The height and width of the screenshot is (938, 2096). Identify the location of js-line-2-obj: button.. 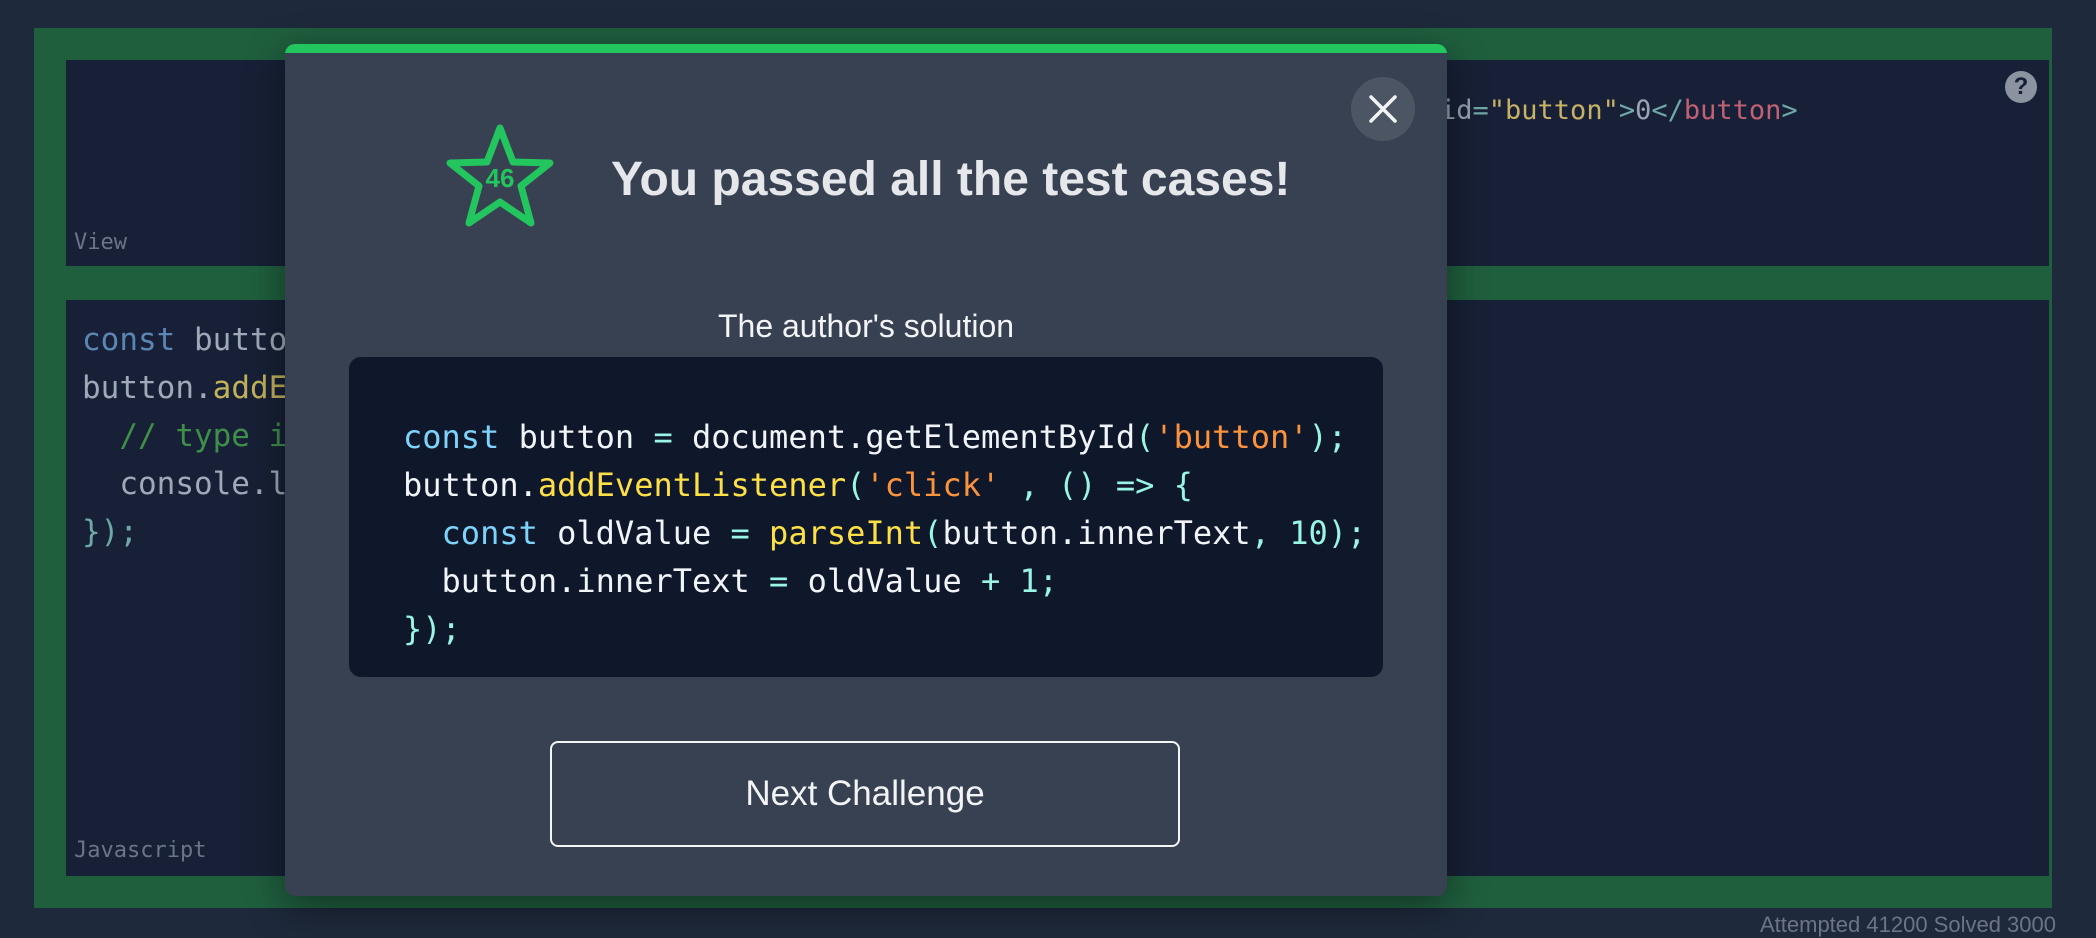
(147, 388).